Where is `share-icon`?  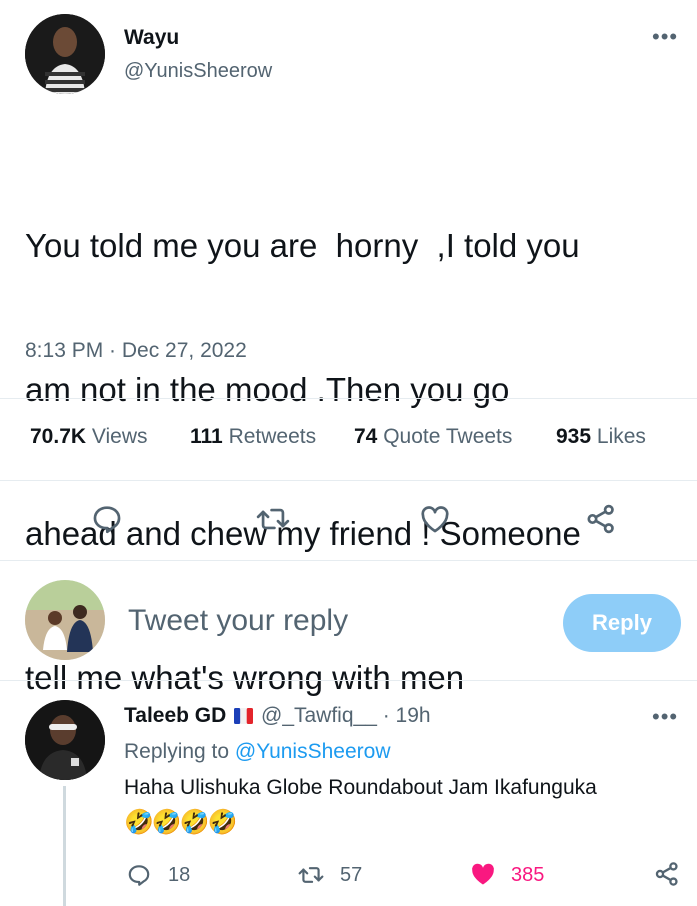
share-icon is located at coordinates (601, 519).